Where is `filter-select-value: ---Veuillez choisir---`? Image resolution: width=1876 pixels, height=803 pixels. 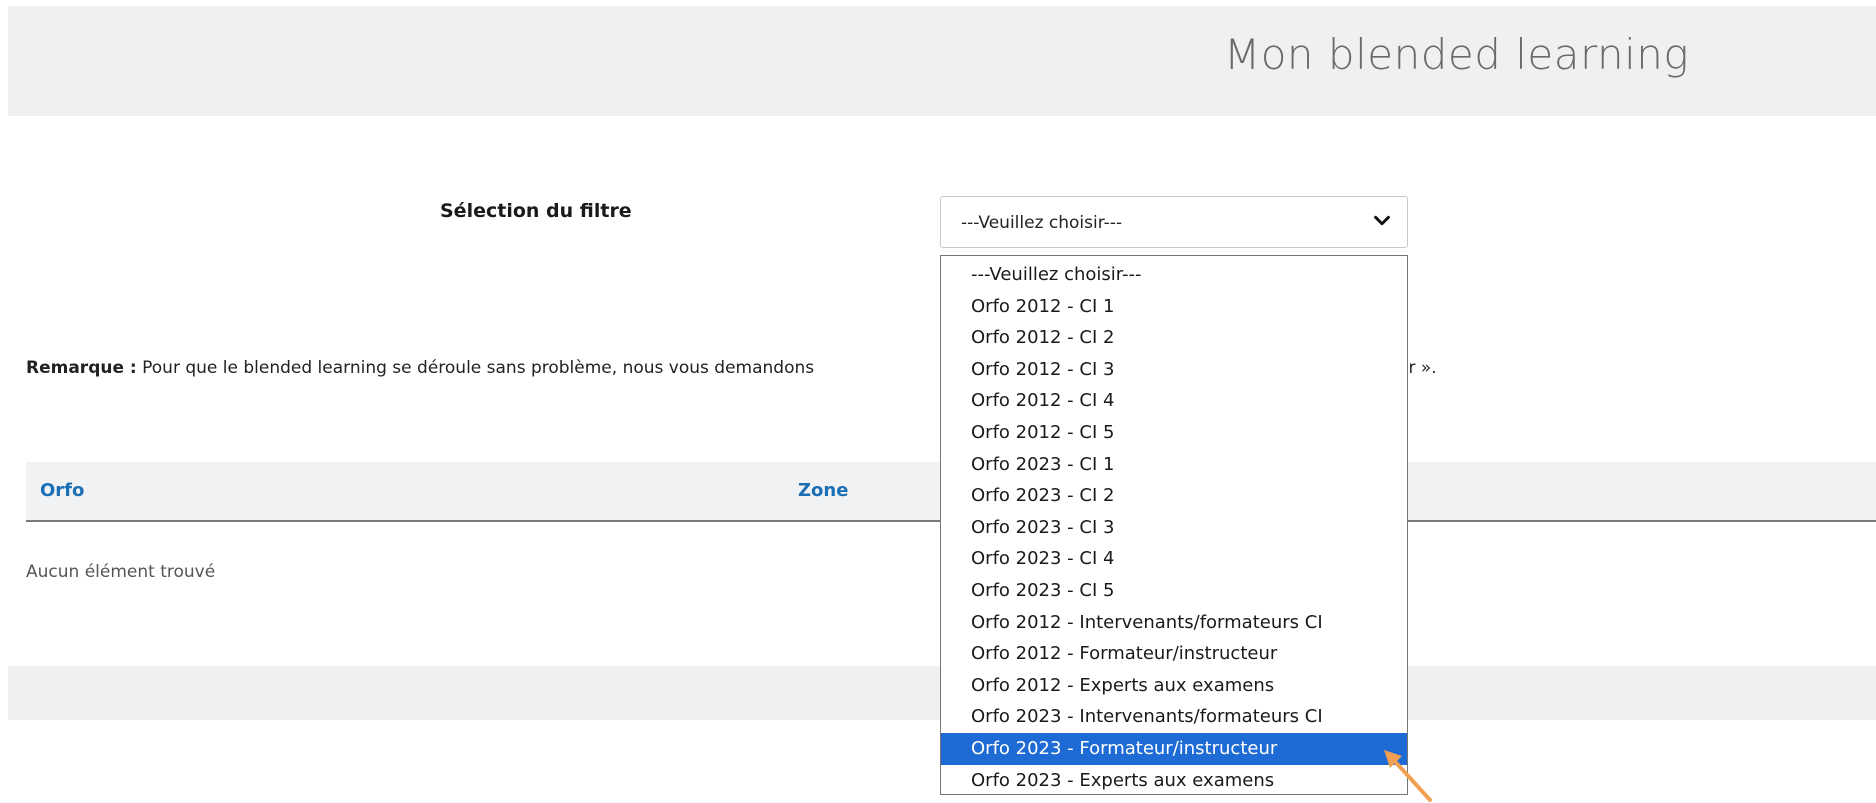
filter-select-value: ---Veuillez choisir--- is located at coordinates (1042, 223).